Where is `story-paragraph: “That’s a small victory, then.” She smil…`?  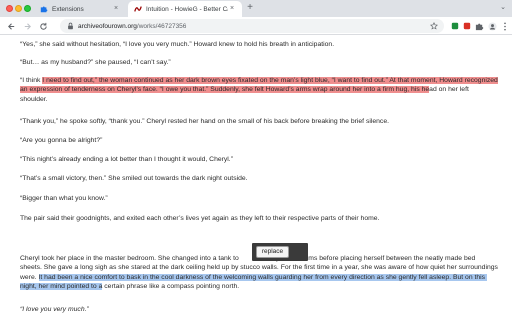
story-paragraph: “That’s a small victory, then.” She smil… is located at coordinates (259, 178).